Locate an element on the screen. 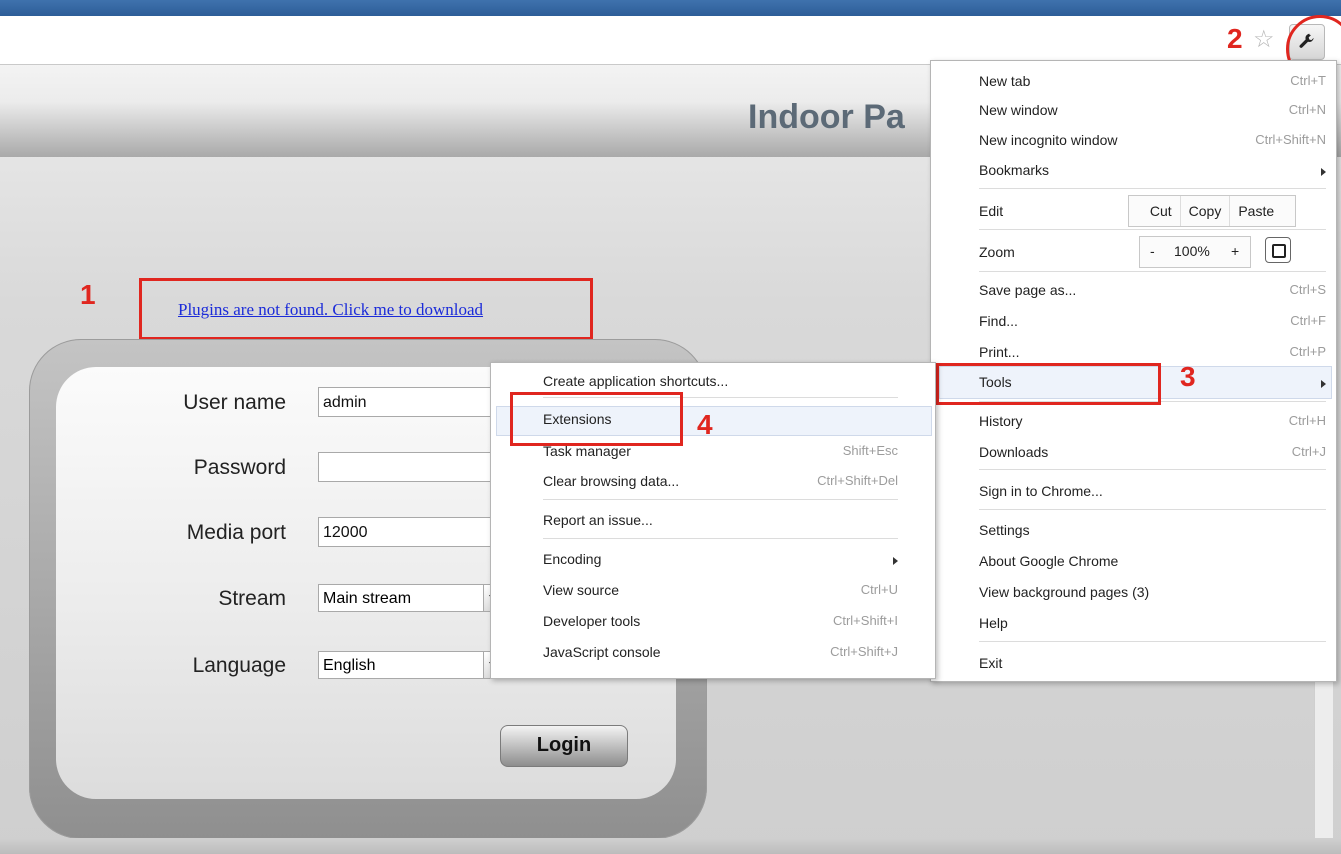 Image resolution: width=1341 pixels, height=854 pixels. menu-item-label: Developer tools is located at coordinates (592, 621).